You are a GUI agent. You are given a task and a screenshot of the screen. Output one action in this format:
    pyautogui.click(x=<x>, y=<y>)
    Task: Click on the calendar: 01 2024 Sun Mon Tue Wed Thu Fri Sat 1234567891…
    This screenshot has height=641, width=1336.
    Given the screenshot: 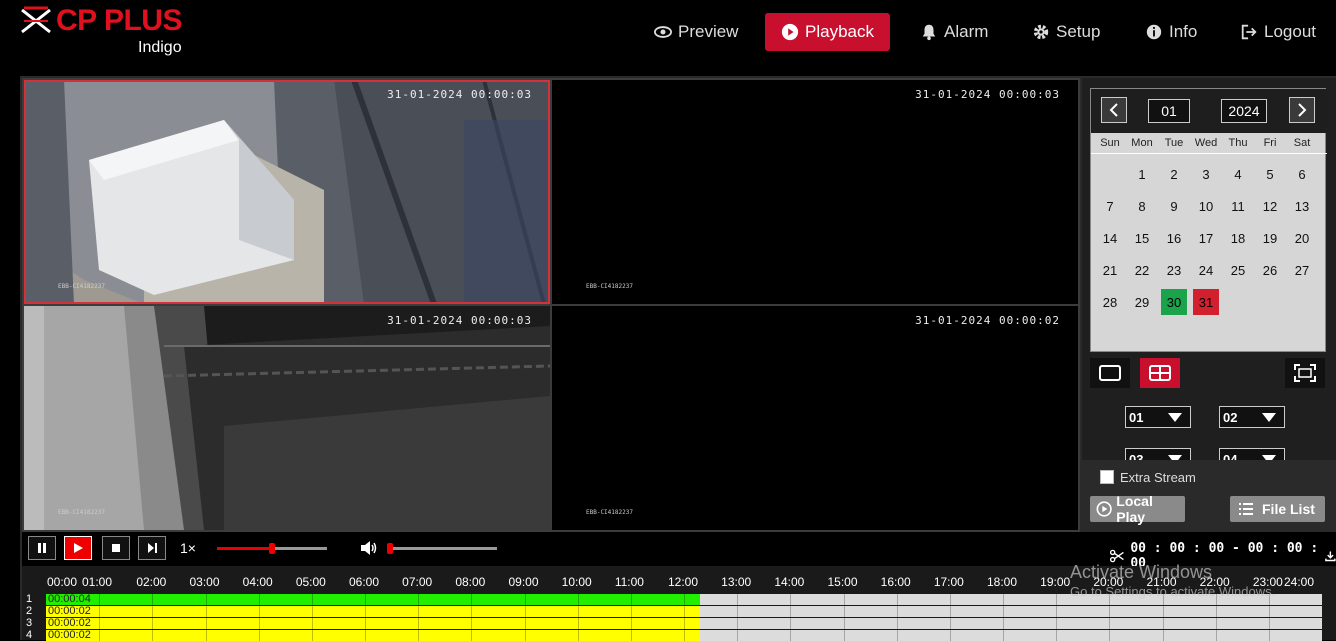 What is the action you would take?
    pyautogui.click(x=1208, y=220)
    